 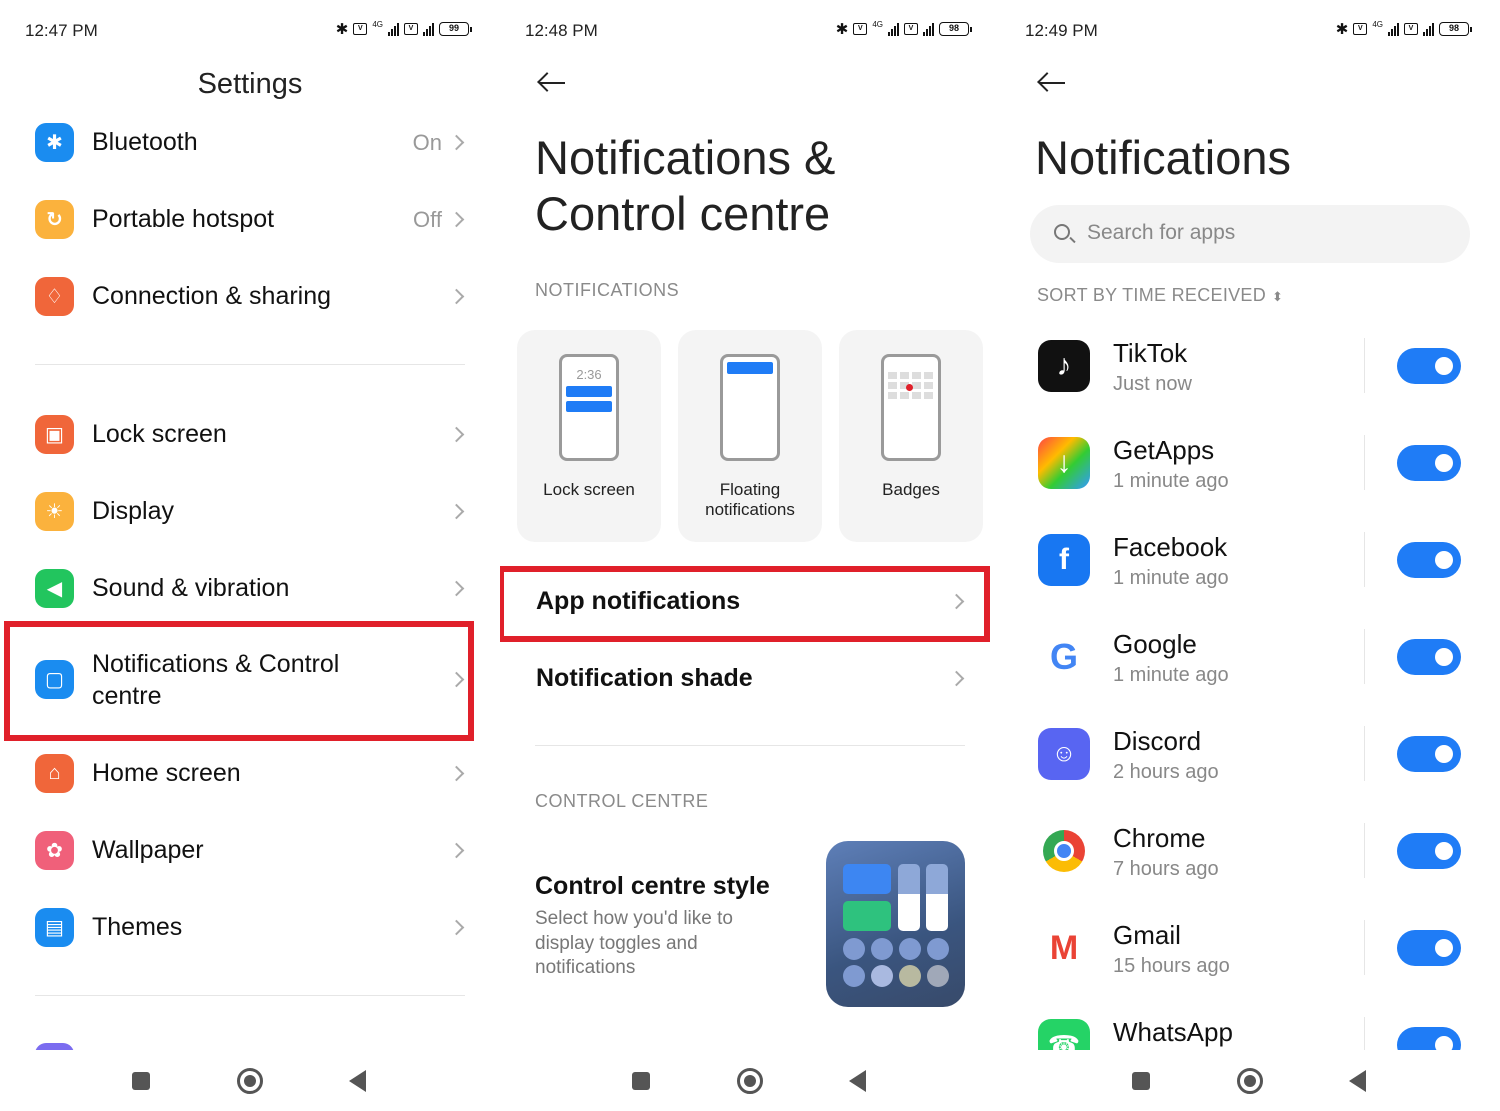 I want to click on app-row-facebook: f Facebook 1 minute ago, so click(x=1250, y=581).